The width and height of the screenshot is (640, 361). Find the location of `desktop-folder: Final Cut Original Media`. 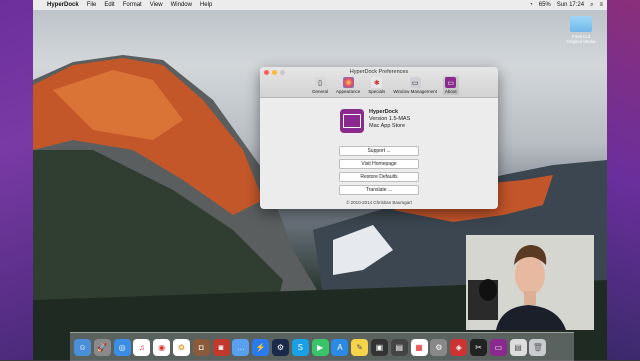

desktop-folder: Final Cut Original Media is located at coordinates (581, 30).